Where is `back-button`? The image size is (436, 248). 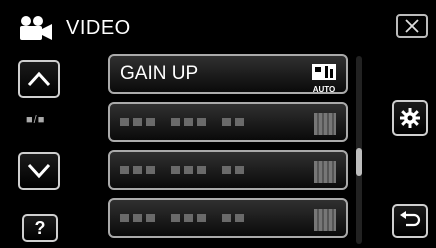 back-button is located at coordinates (410, 221).